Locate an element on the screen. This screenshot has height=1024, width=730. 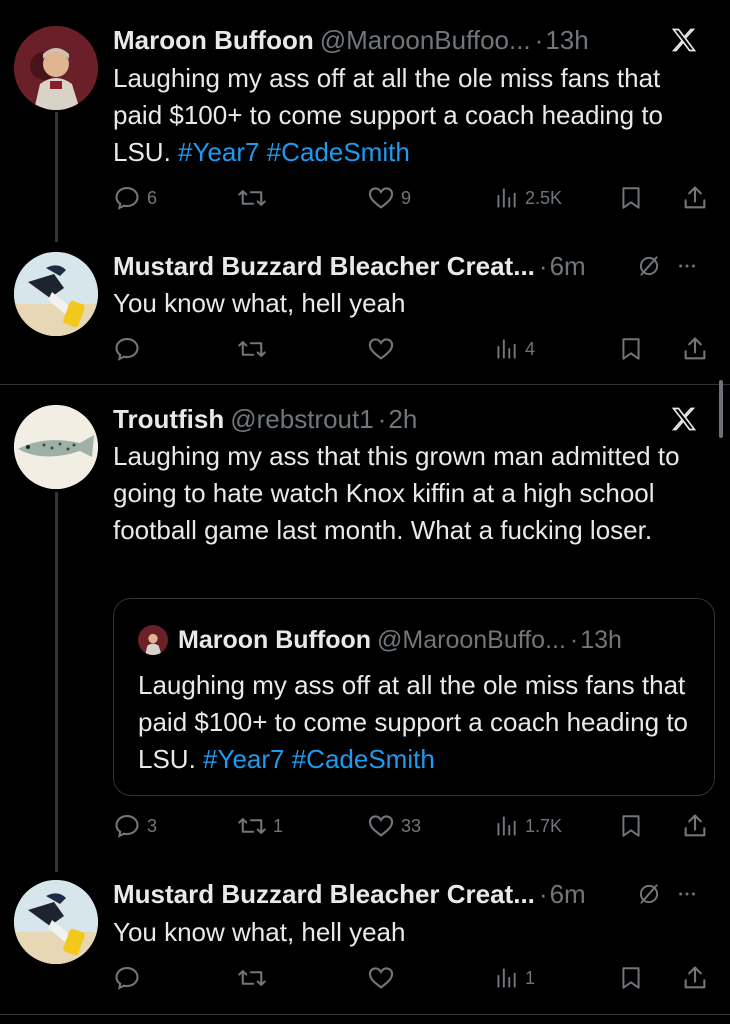
like-count: 33 is located at coordinates (411, 825).